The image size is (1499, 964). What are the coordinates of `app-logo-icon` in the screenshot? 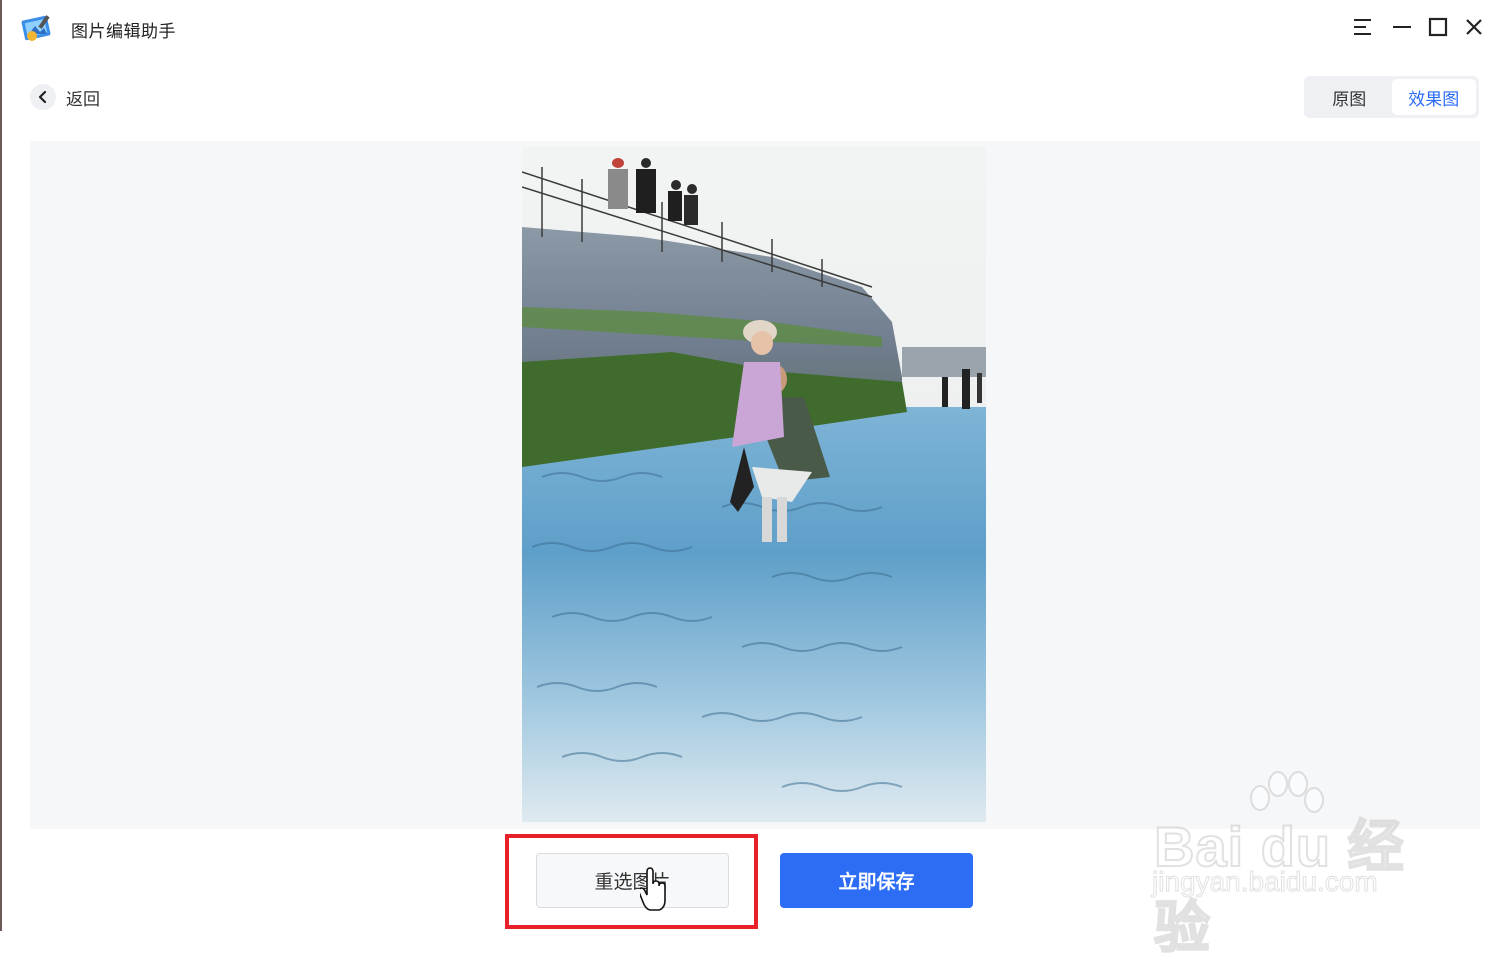 It's located at (36, 28).